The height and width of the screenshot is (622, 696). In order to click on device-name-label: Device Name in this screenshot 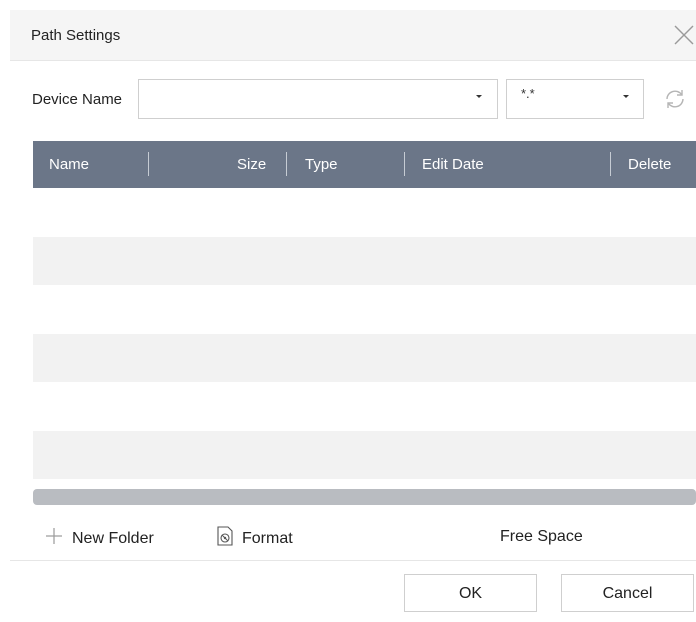, I will do `click(77, 99)`.